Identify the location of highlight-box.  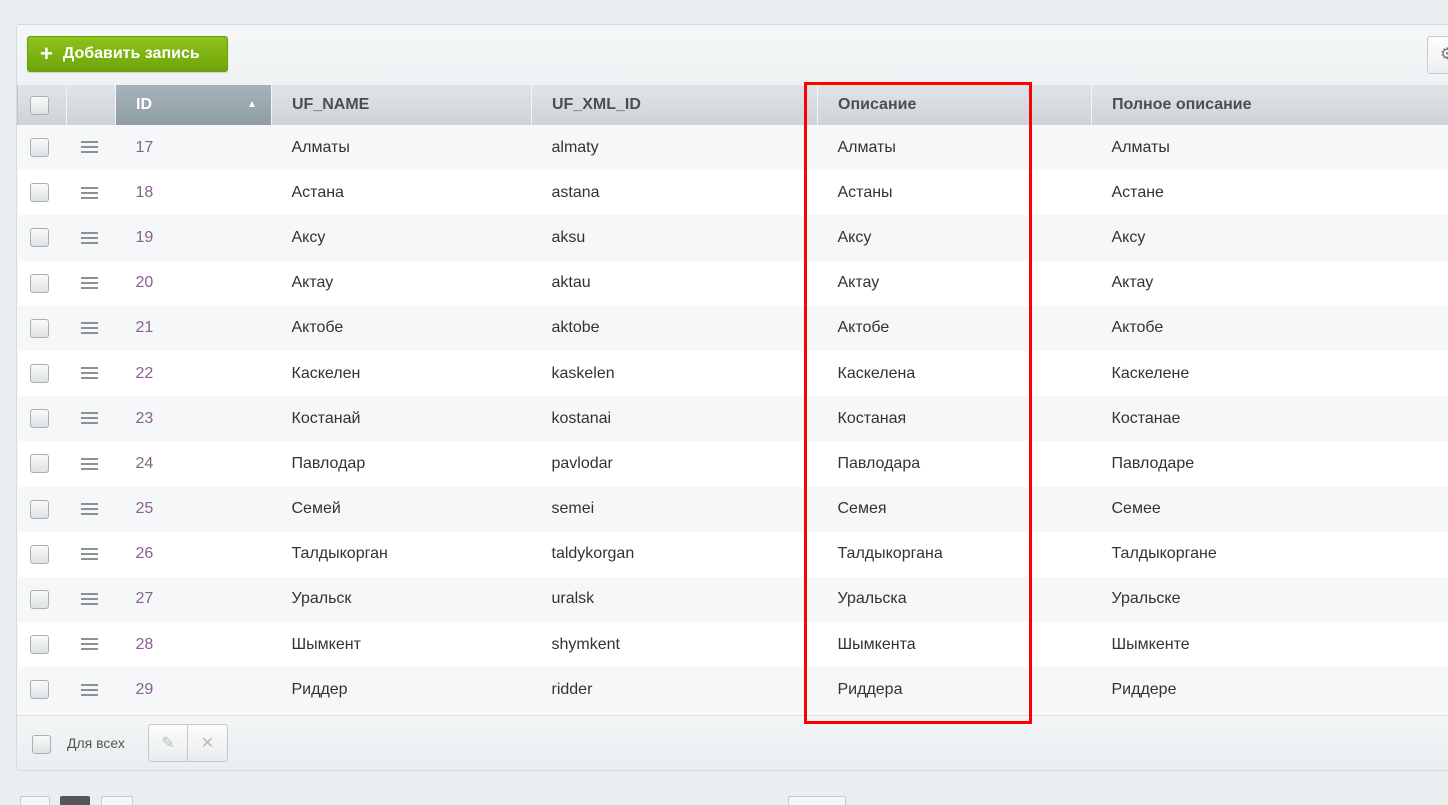
(918, 403).